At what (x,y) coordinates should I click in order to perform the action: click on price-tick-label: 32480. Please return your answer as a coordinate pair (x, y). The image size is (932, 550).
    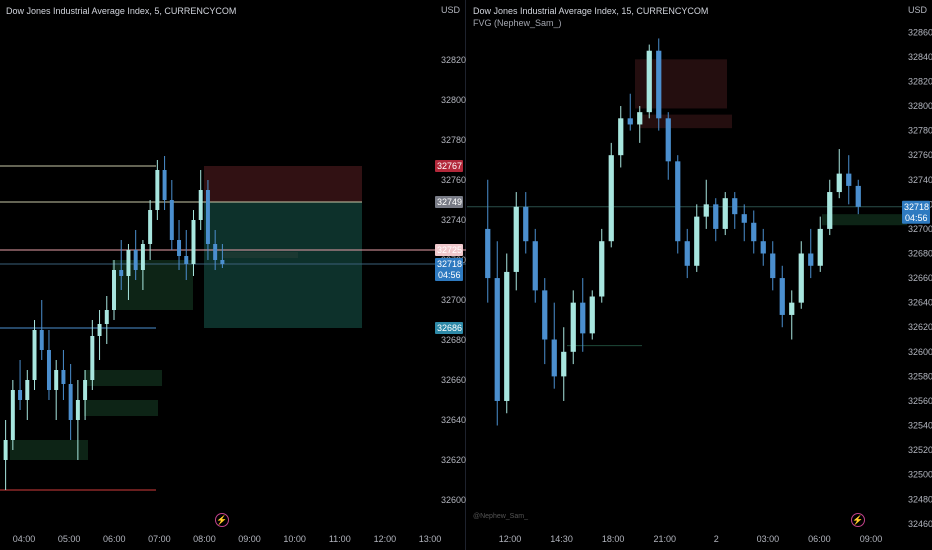
    Looking at the image, I should click on (920, 499).